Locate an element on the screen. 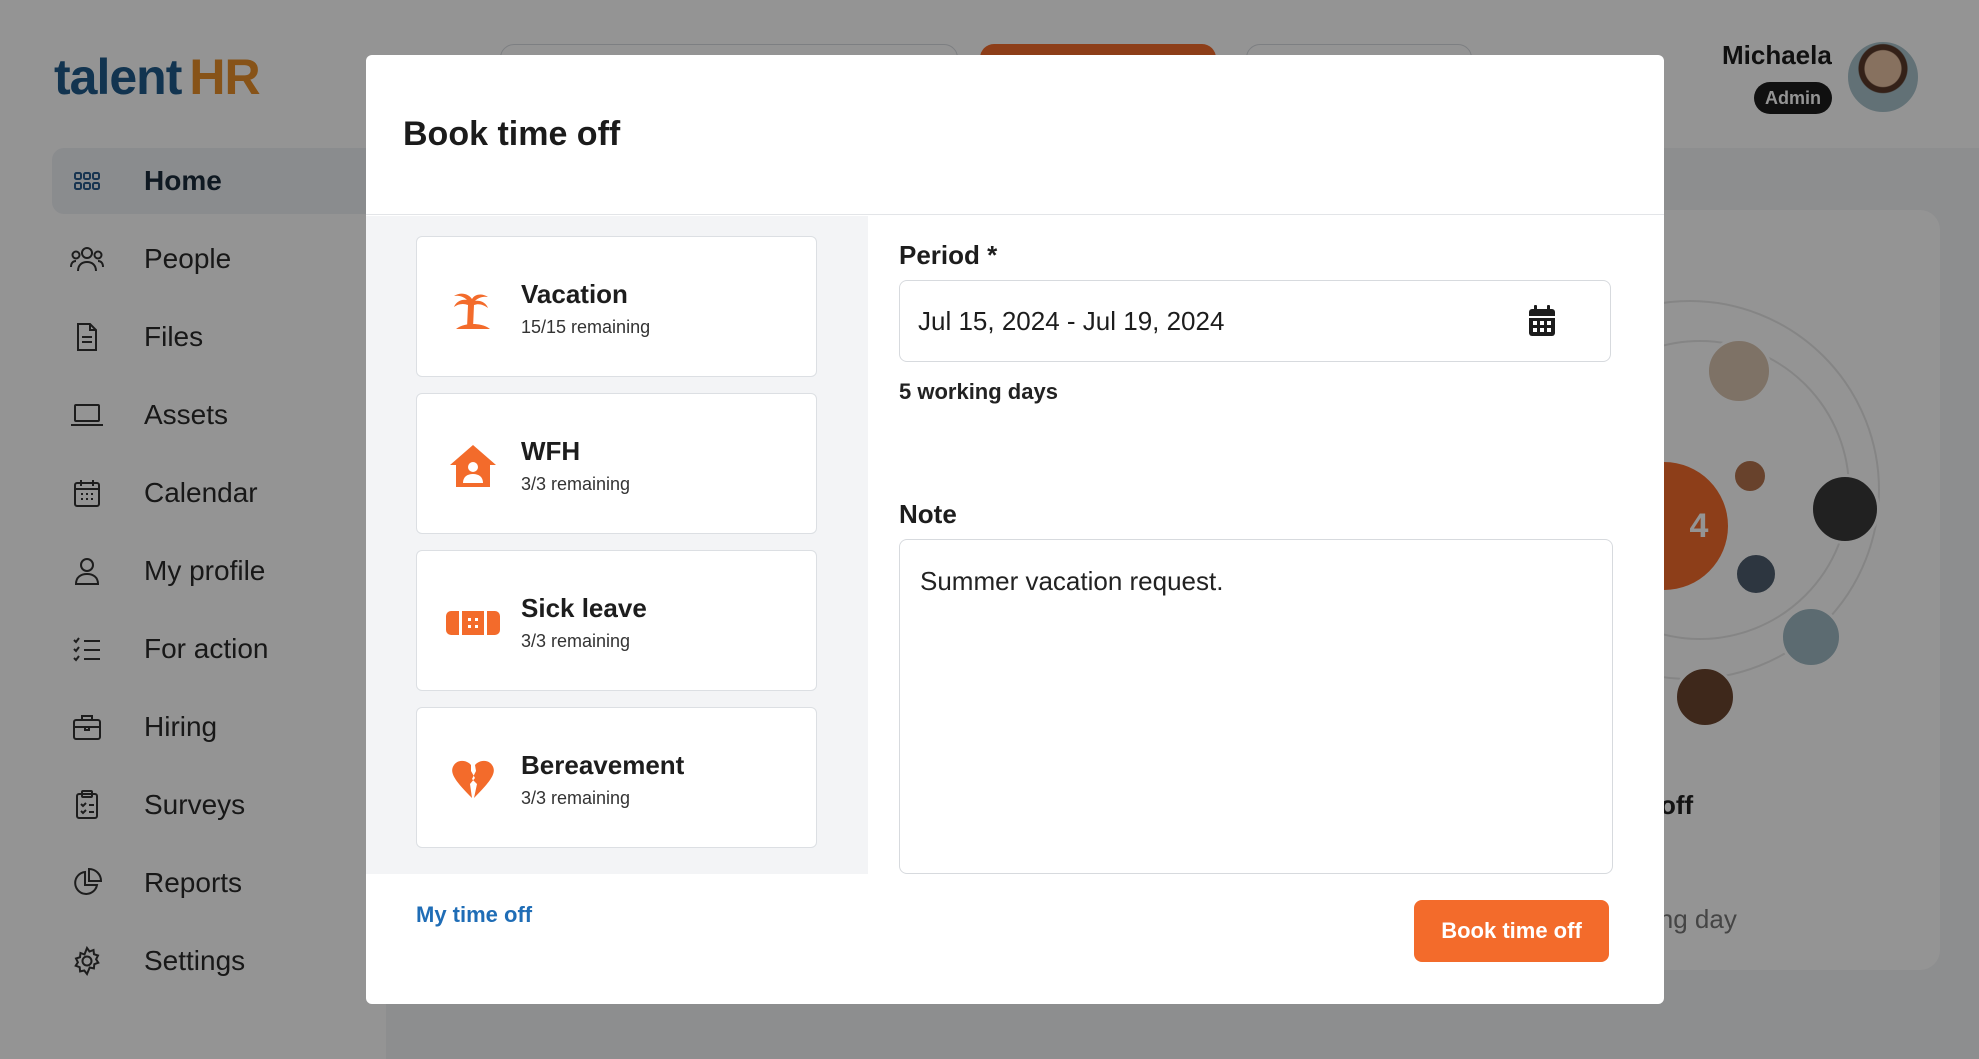 The width and height of the screenshot is (1979, 1059). leave-type-sick-leave: Sick leave 3/3 remaining is located at coordinates (616, 620).